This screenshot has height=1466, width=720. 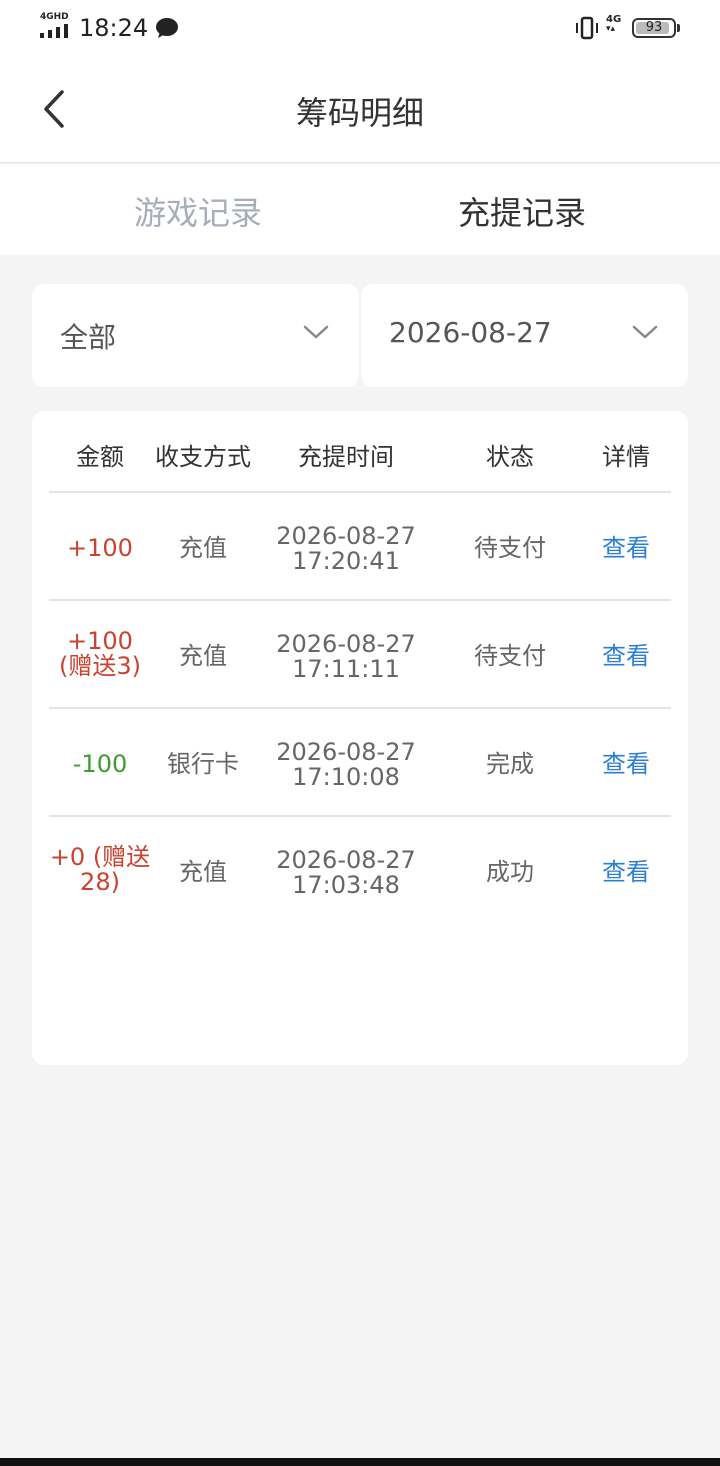 I want to click on type-filter-dropdown: 全部, so click(x=195, y=335).